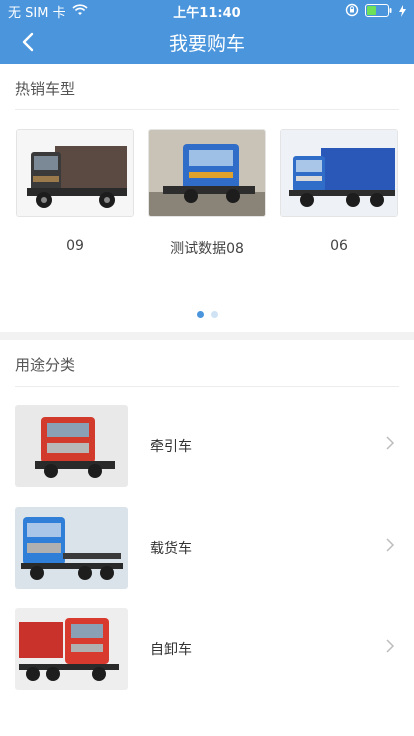  What do you see at coordinates (71, 649) in the screenshot?
I see `dump-truck-image` at bounding box center [71, 649].